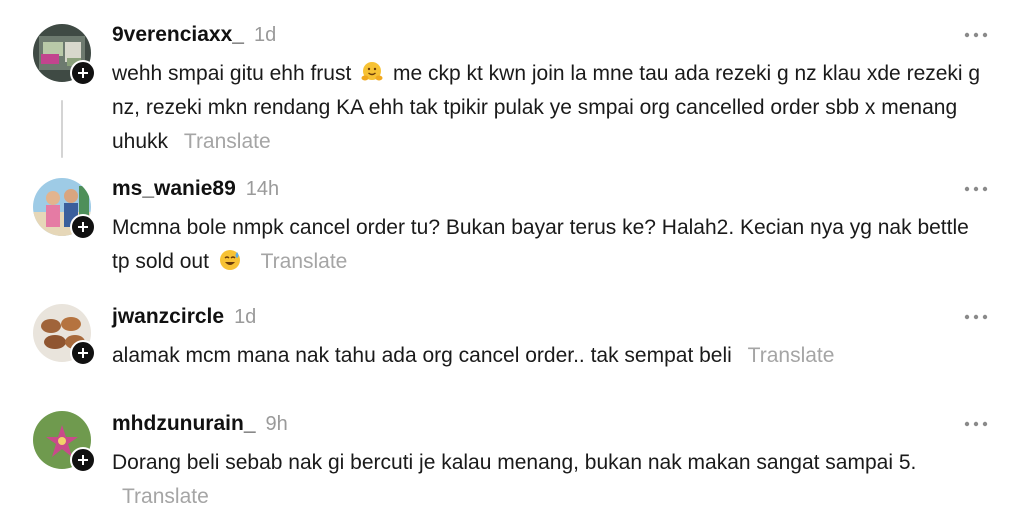  I want to click on thread-line, so click(62, 129).